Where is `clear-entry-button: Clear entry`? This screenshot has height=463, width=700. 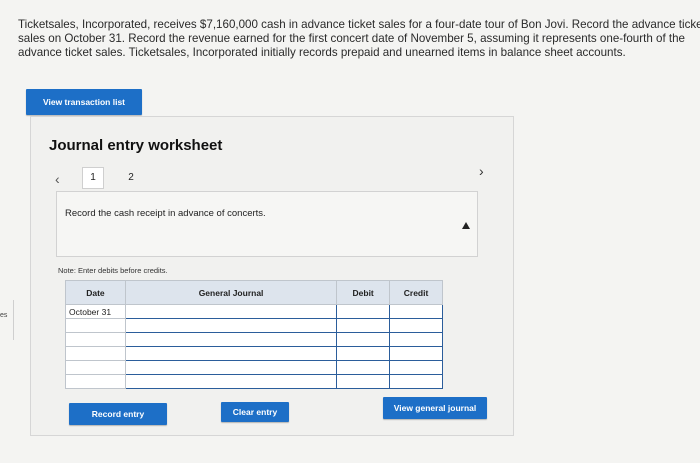
clear-entry-button: Clear entry is located at coordinates (255, 412).